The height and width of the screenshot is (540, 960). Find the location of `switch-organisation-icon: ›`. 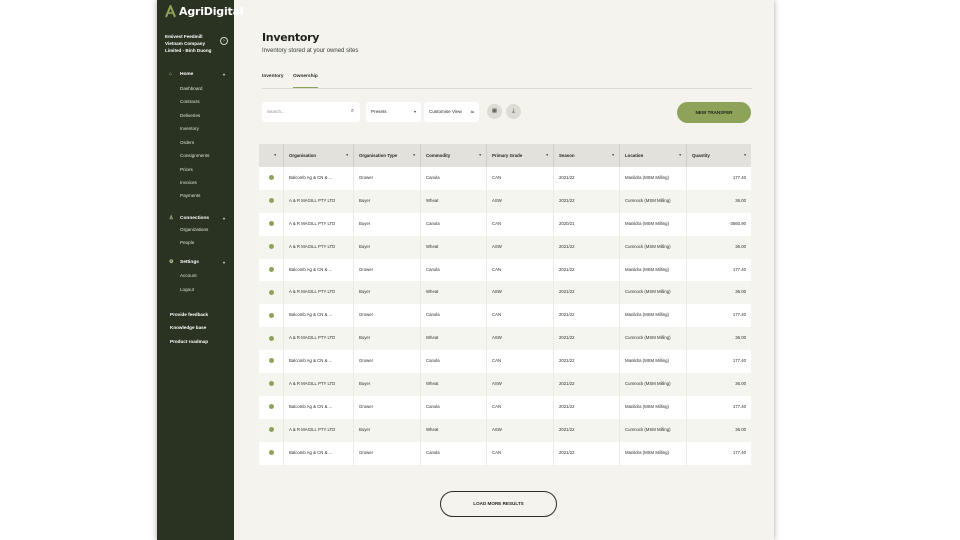

switch-organisation-icon: › is located at coordinates (224, 41).